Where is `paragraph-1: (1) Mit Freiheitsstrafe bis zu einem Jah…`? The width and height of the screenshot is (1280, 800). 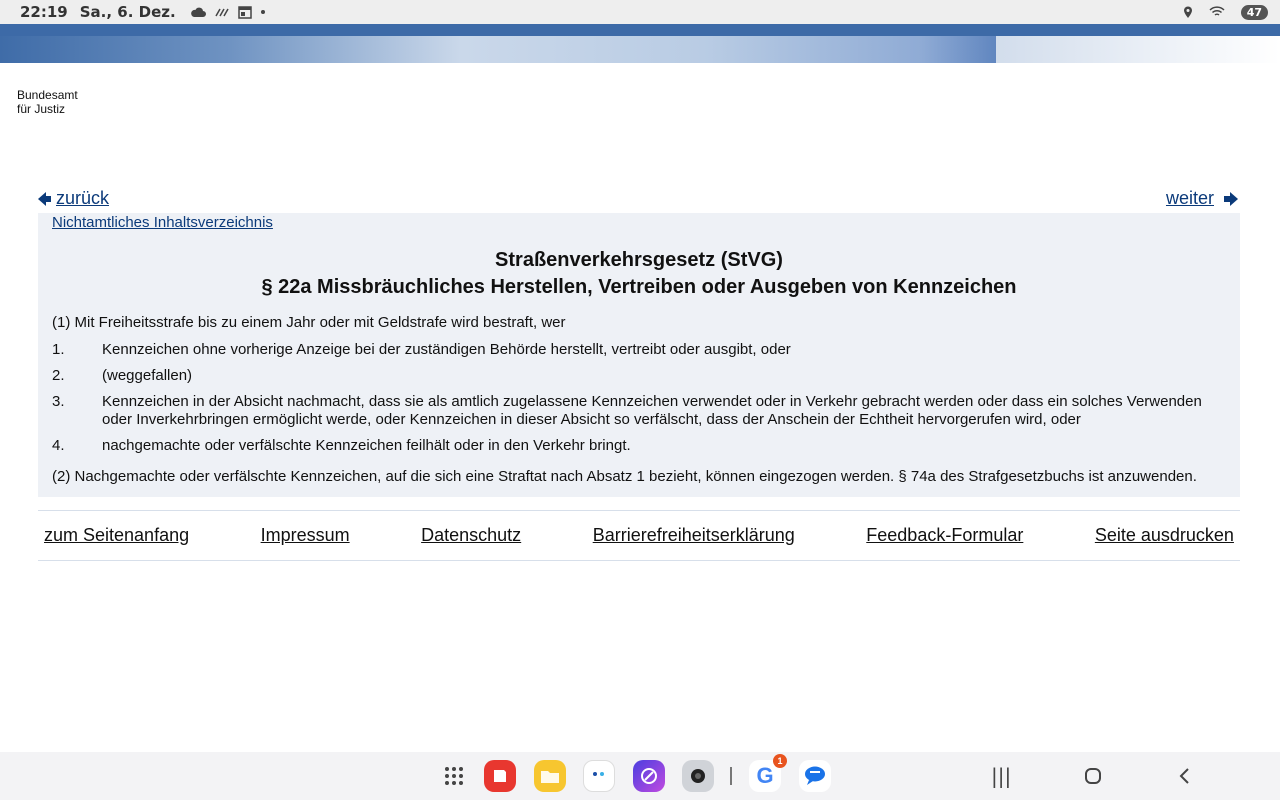
paragraph-1: (1) Mit Freiheitsstrafe bis zu einem Jah… is located at coordinates (309, 322).